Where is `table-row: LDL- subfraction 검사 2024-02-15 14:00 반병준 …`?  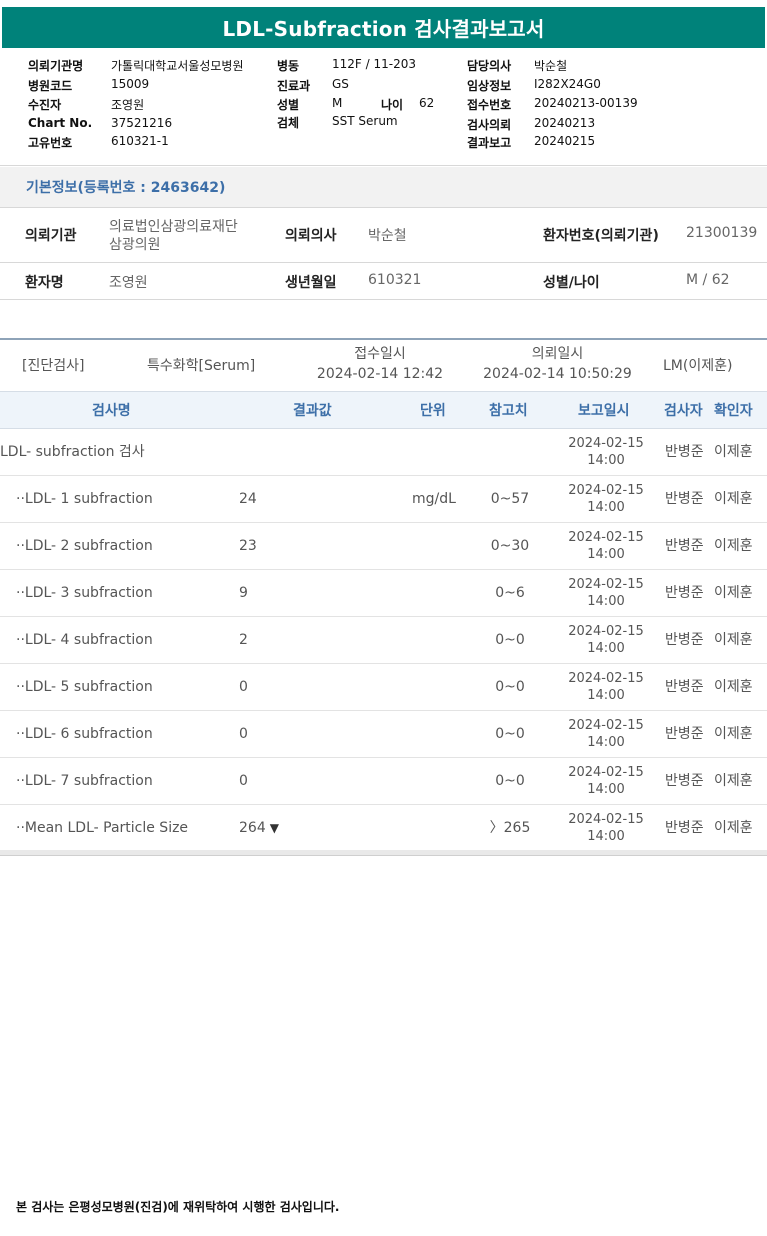 table-row: LDL- subfraction 검사 2024-02-15 14:00 반병준 … is located at coordinates (383, 452).